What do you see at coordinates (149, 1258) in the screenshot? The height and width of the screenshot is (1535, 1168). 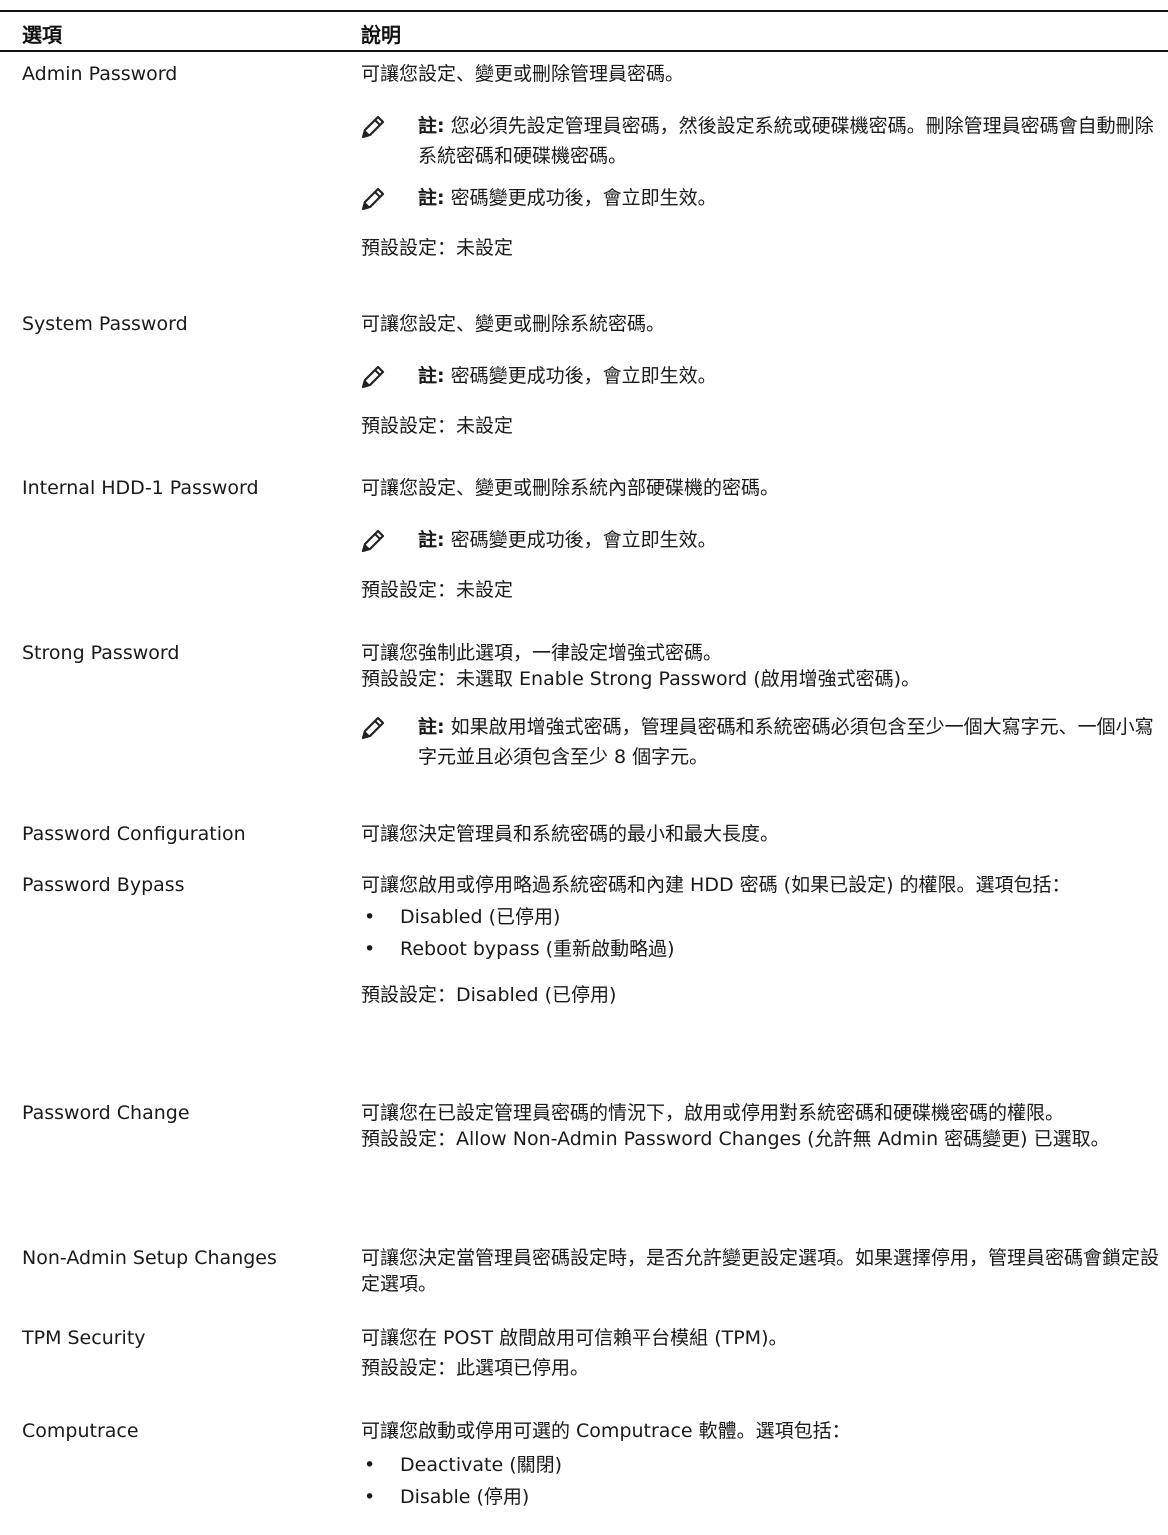 I see `option-name: Non-Admin Setup Changes` at bounding box center [149, 1258].